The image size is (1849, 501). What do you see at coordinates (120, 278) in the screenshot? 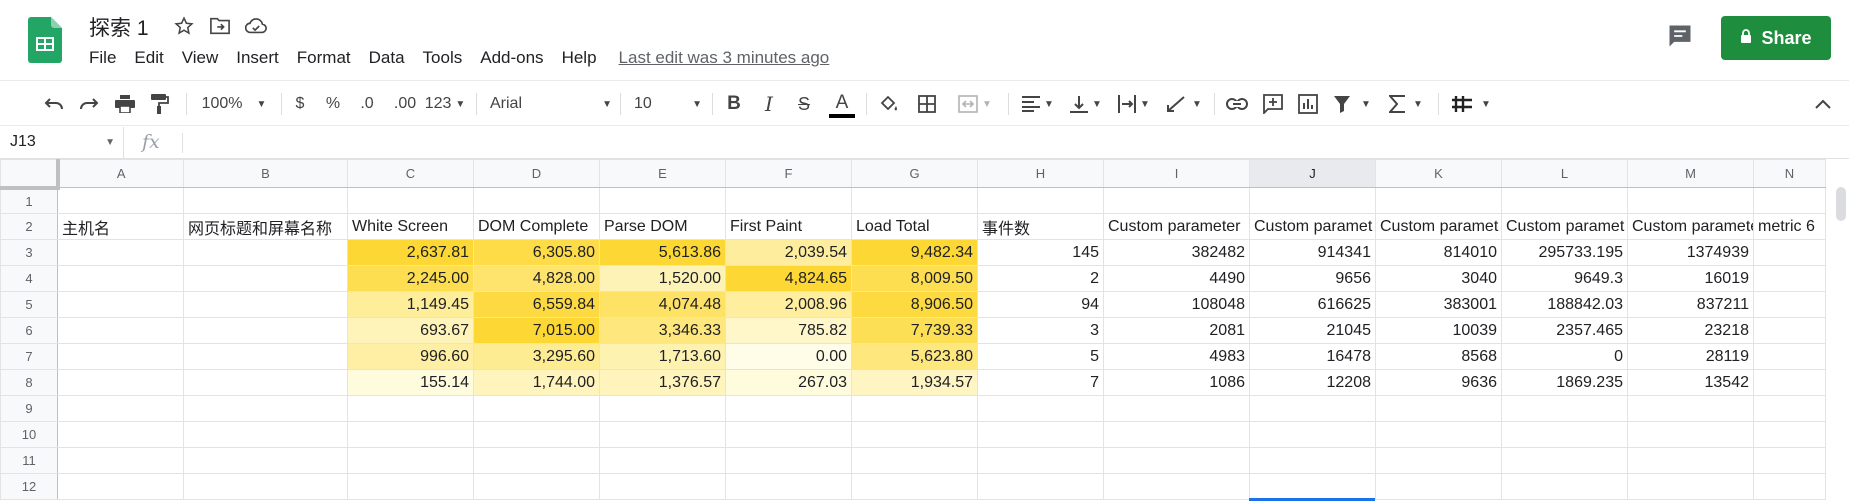
I see `cell-a4` at bounding box center [120, 278].